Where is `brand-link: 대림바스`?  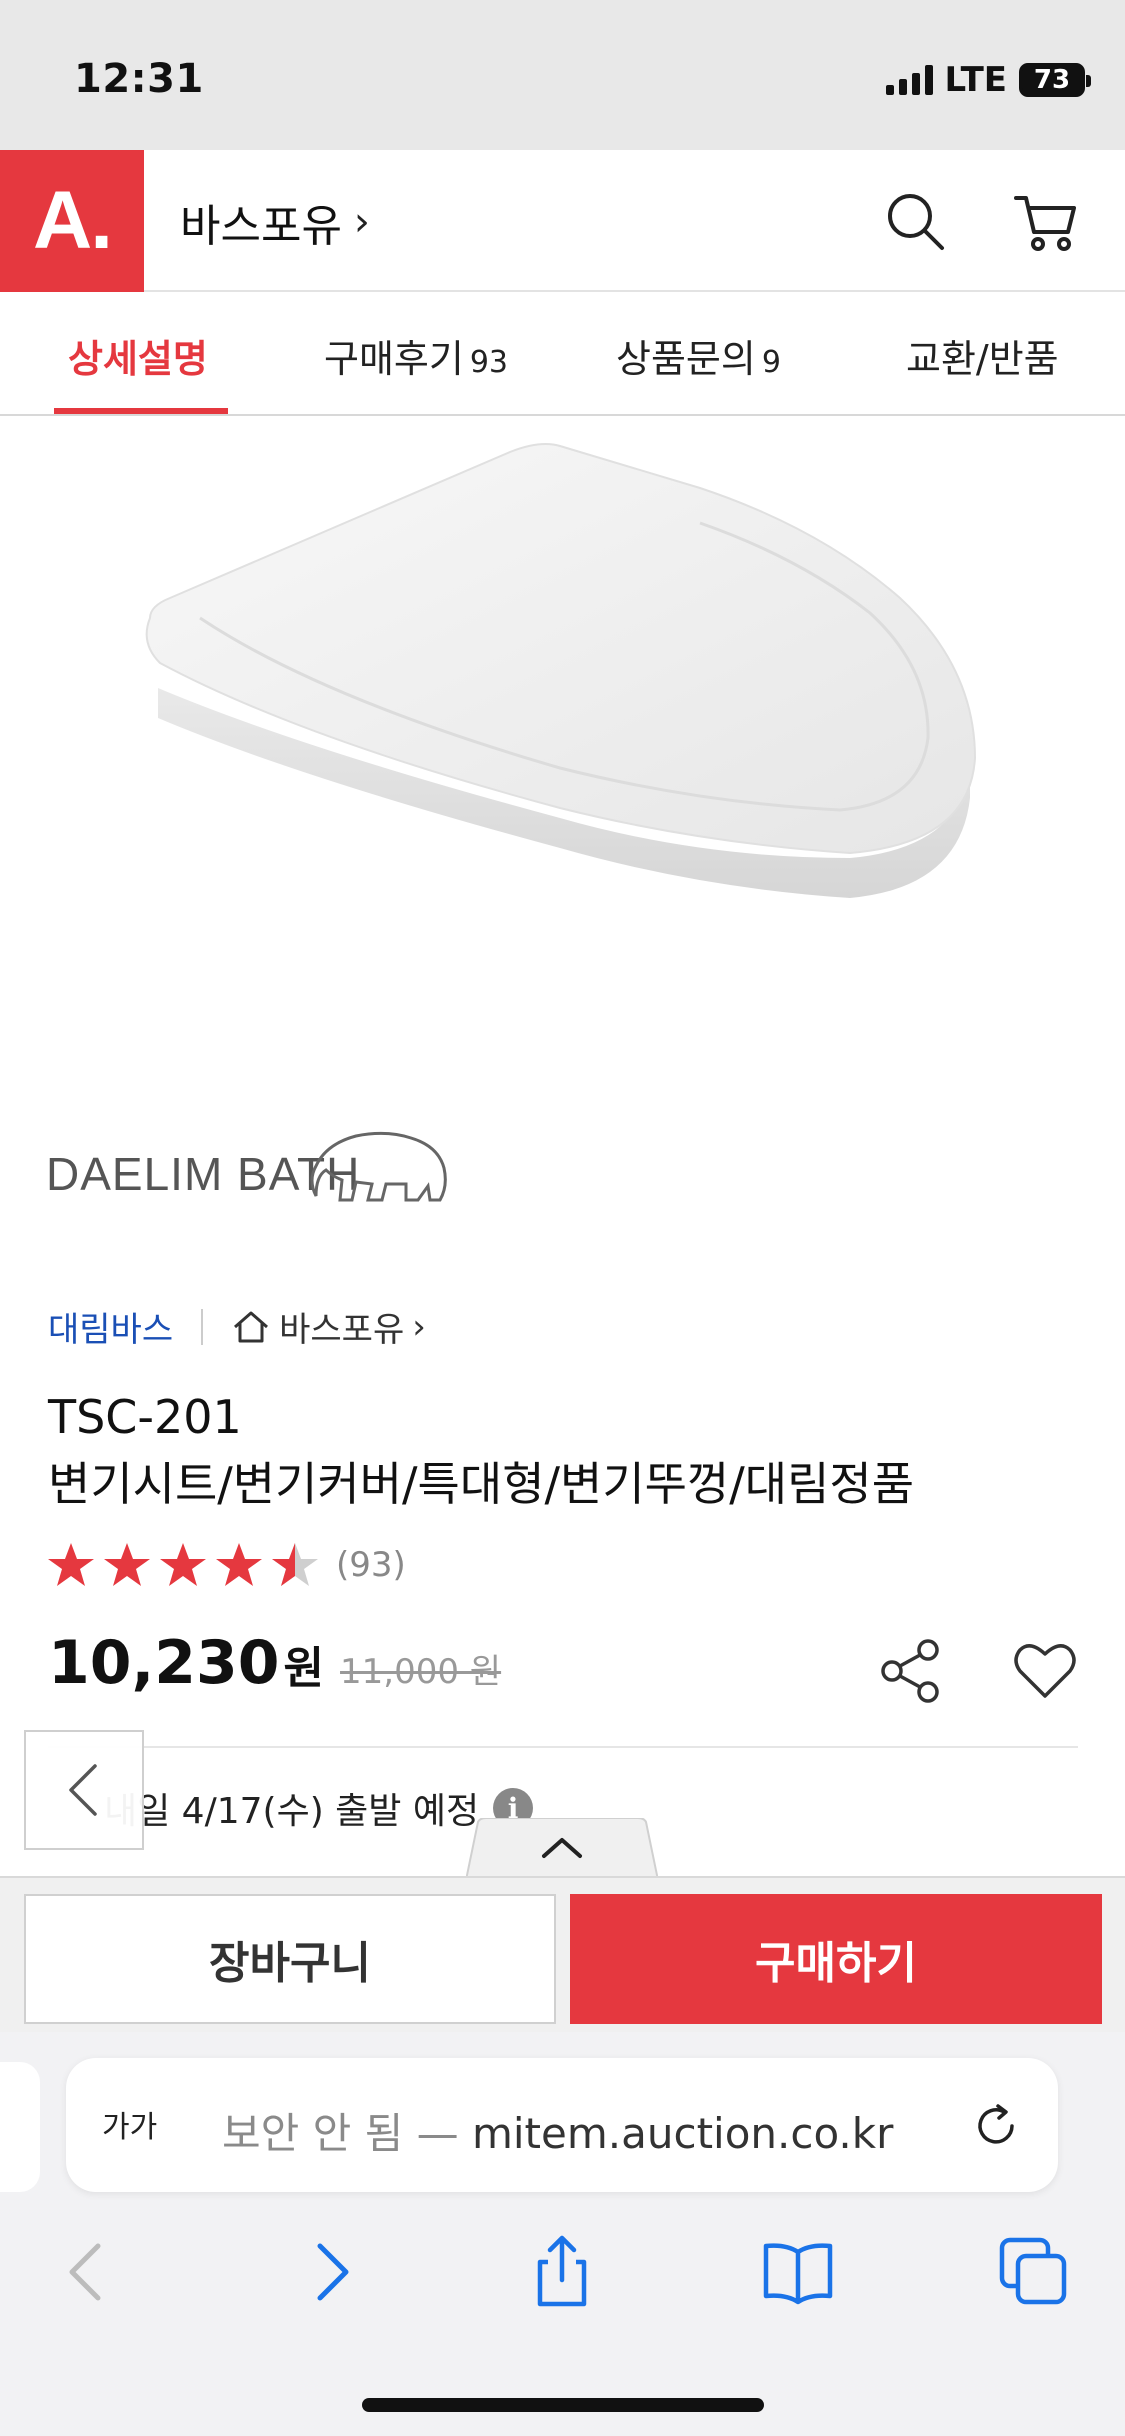 brand-link: 대림바스 is located at coordinates (110, 1326).